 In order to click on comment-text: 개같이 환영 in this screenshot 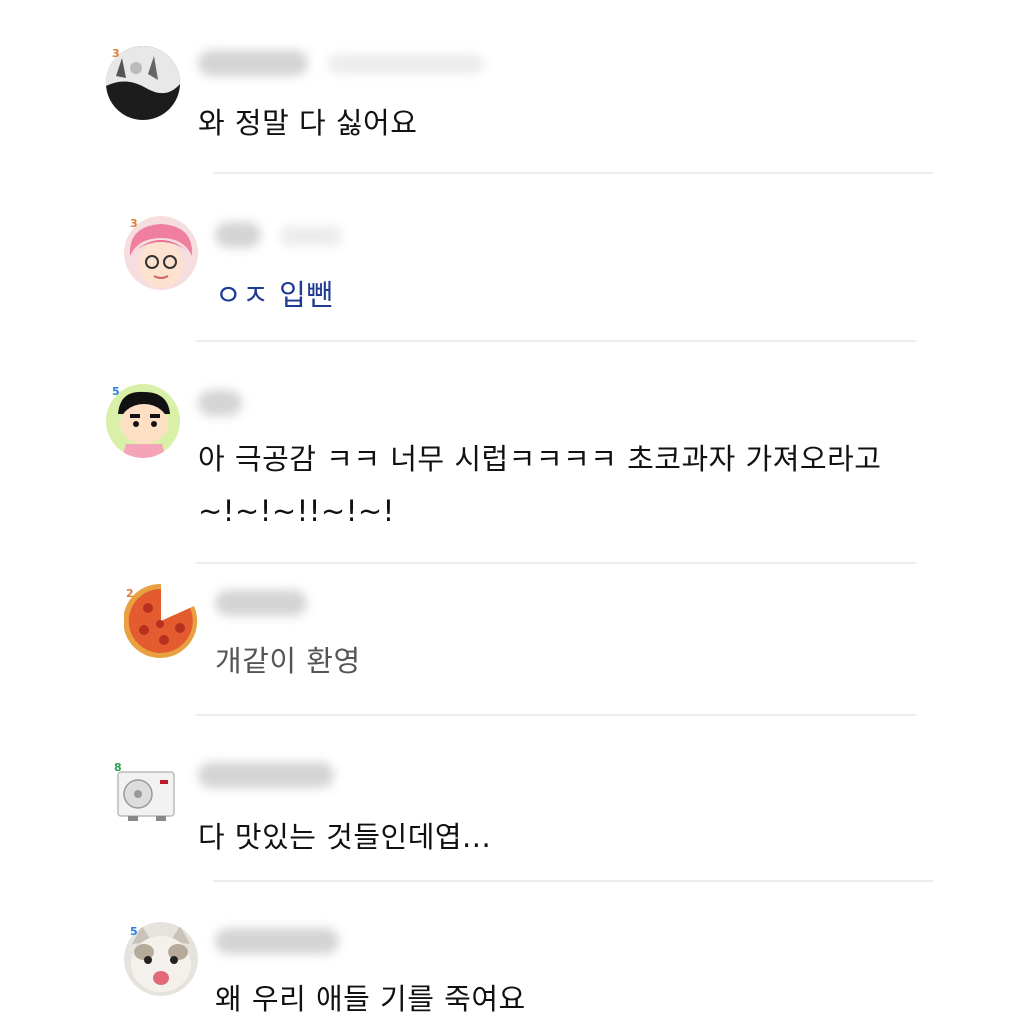, I will do `click(288, 661)`.